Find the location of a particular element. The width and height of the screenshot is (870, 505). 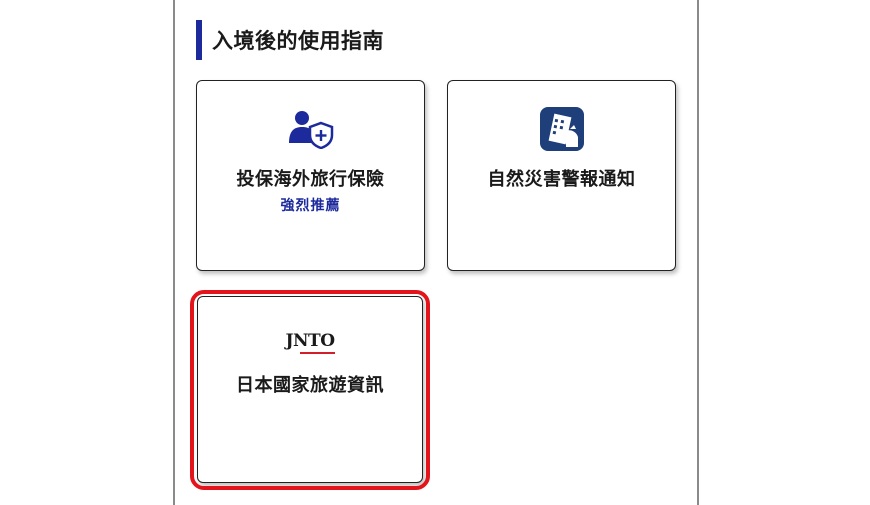

disaster-alert-icon is located at coordinates (561, 129).